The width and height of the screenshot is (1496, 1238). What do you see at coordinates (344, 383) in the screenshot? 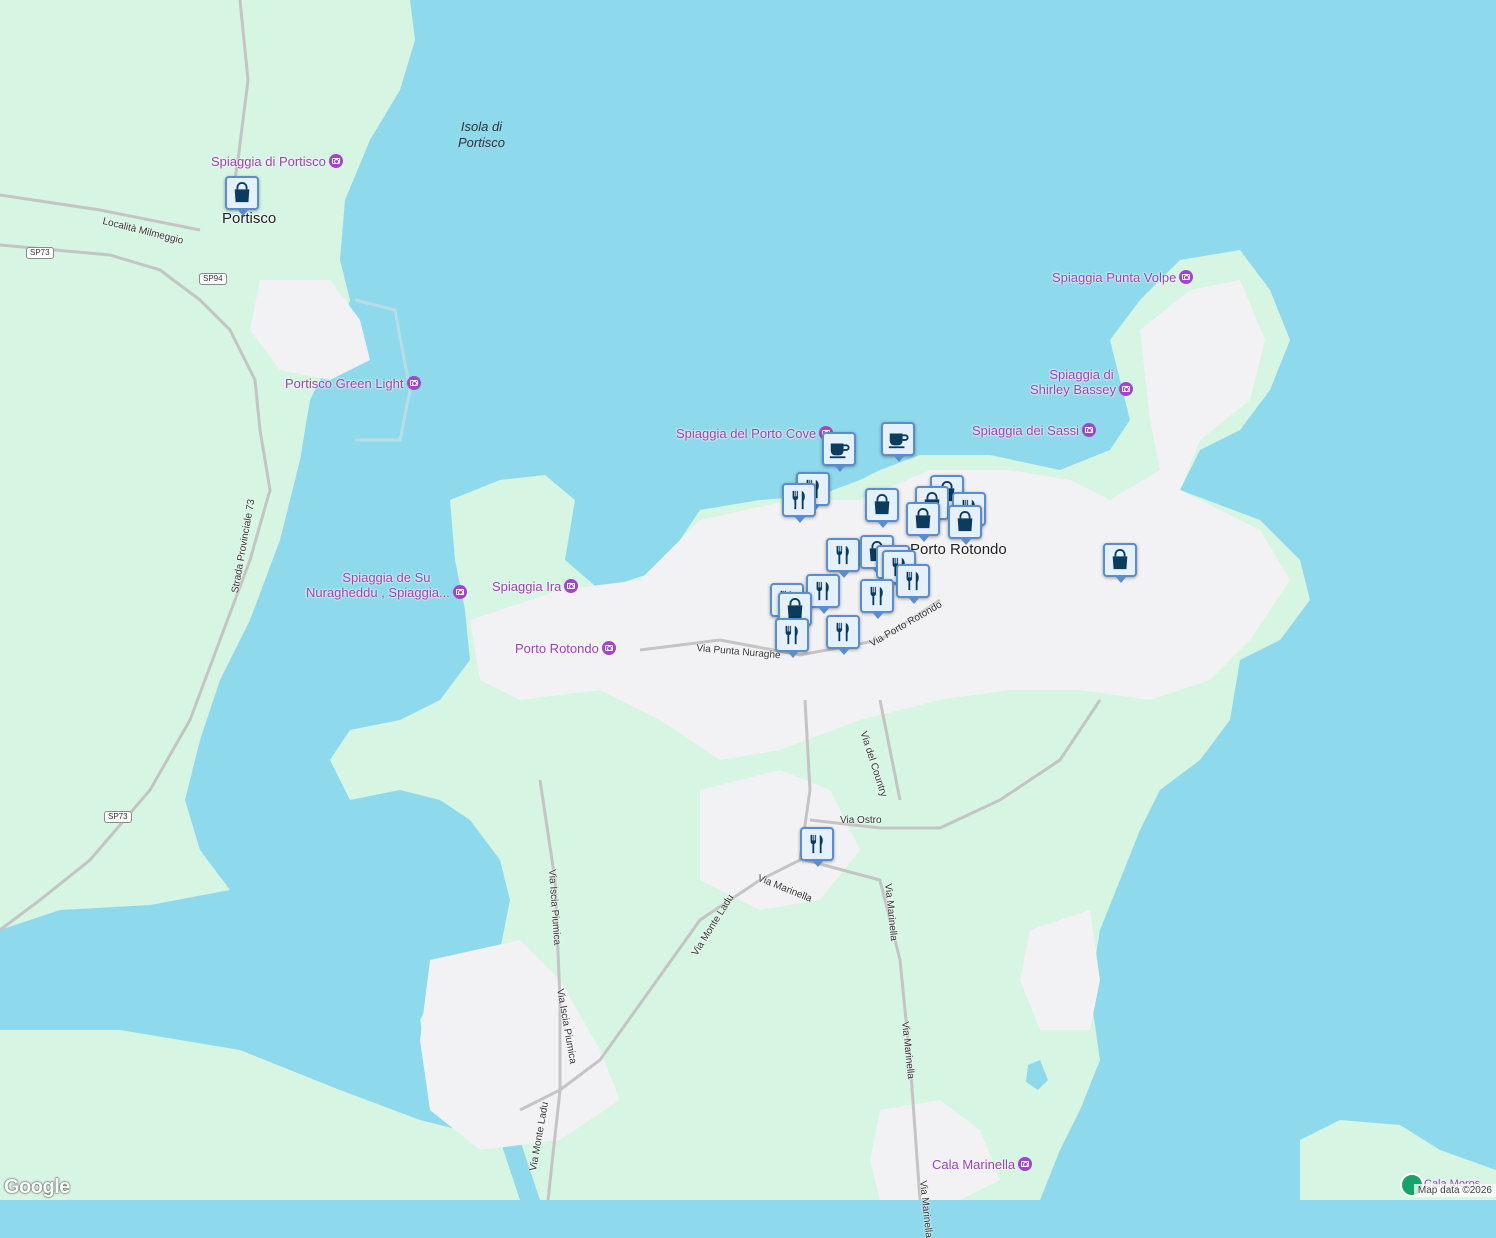
I see `poi-label: Portisco Green Light` at bounding box center [344, 383].